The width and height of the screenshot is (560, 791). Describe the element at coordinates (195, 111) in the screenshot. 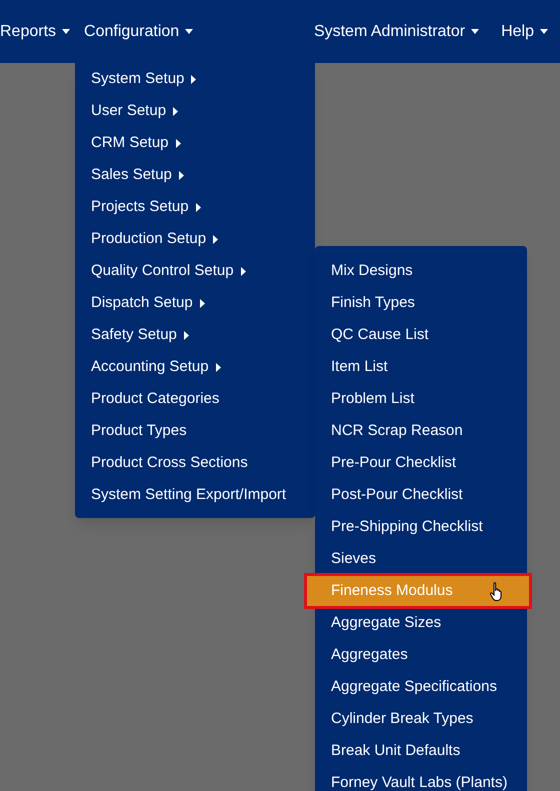

I see `menu-item: User Setup` at that location.